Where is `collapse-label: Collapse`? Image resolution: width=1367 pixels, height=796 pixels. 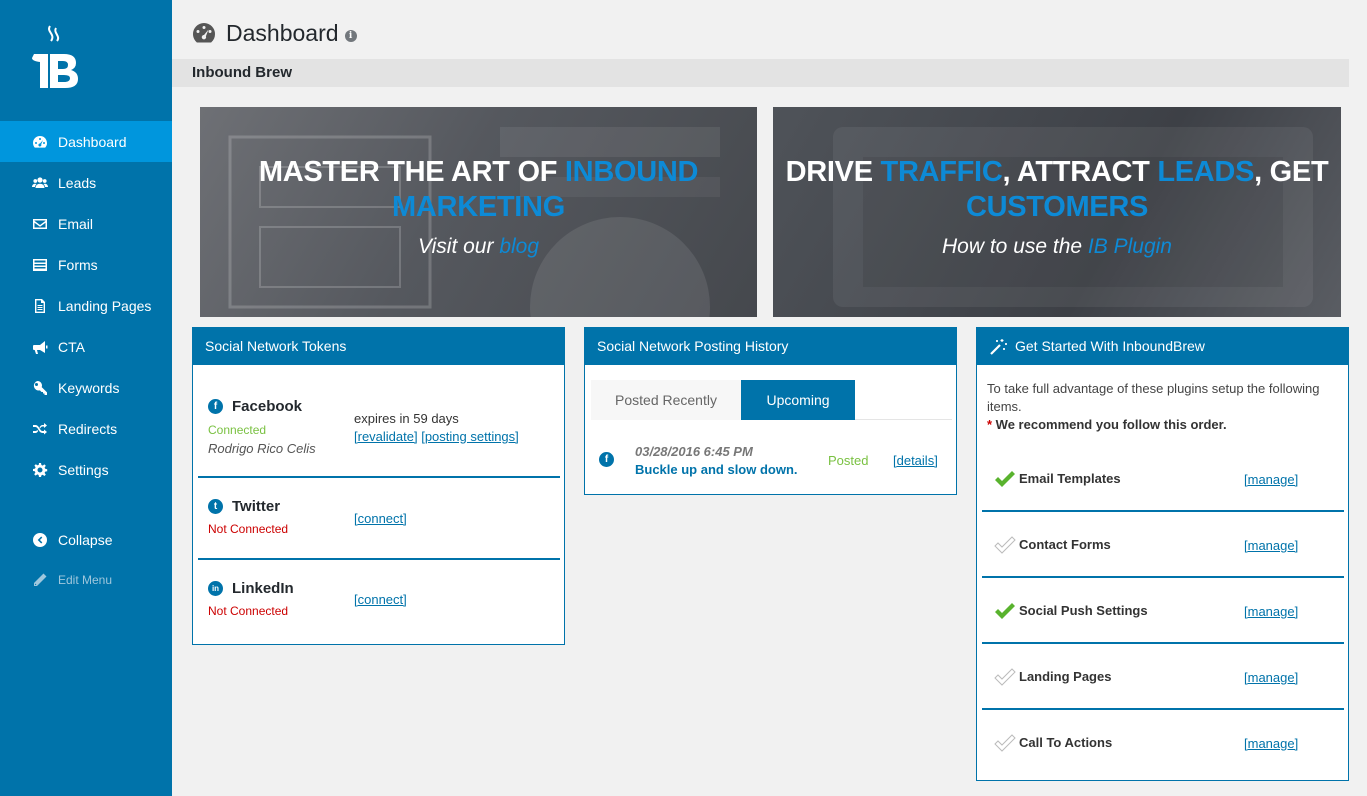 collapse-label: Collapse is located at coordinates (85, 540).